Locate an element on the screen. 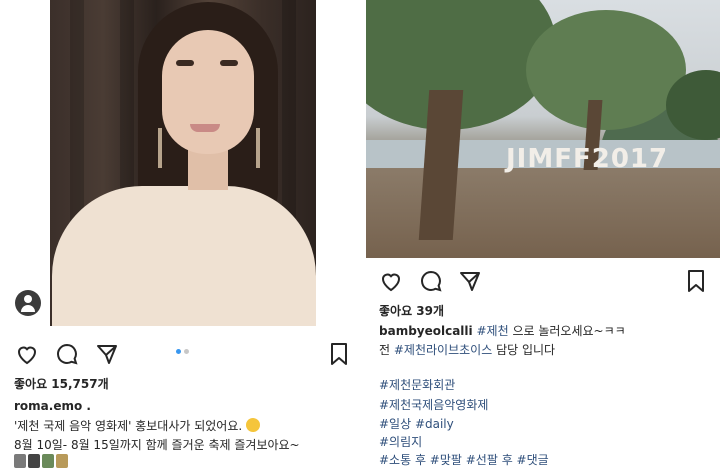  hashtag-line: #소통 후 #맞팔 #선팔 후 #댓글 is located at coordinates (464, 460).